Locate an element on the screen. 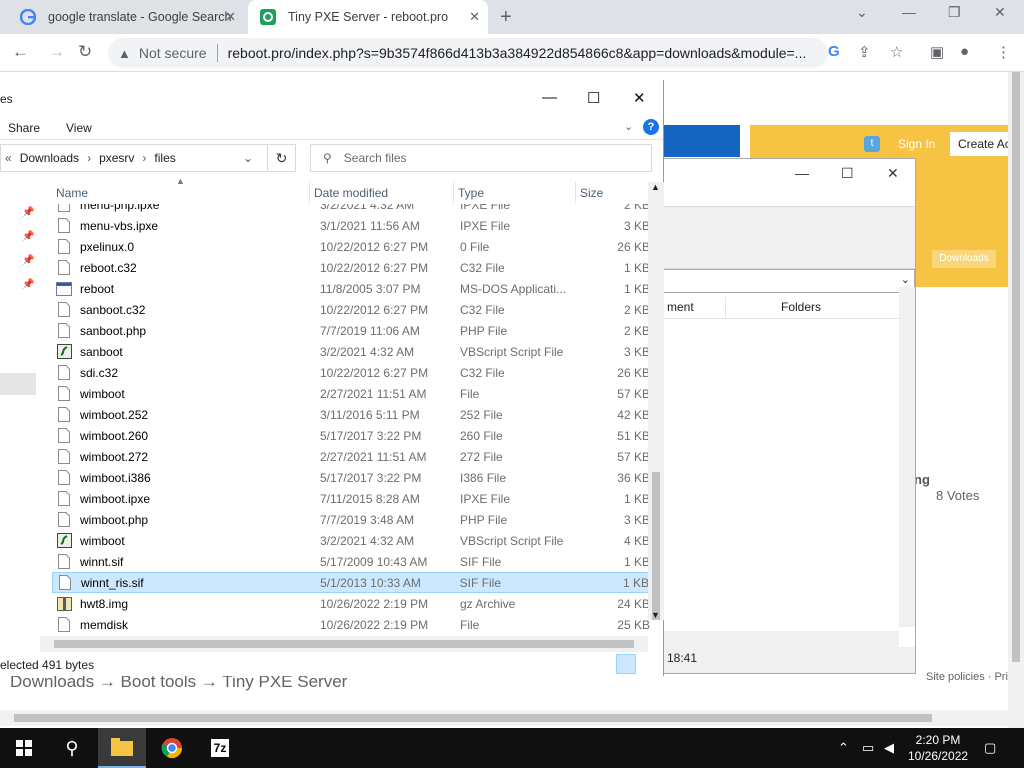 The width and height of the screenshot is (1024, 768). column-header-type: Type is located at coordinates (515, 192).